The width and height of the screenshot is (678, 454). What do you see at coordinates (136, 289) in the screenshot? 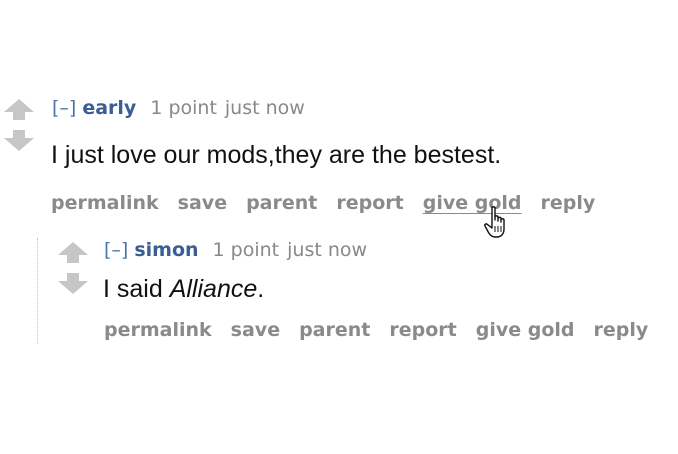
I see `comment-text: I said` at bounding box center [136, 289].